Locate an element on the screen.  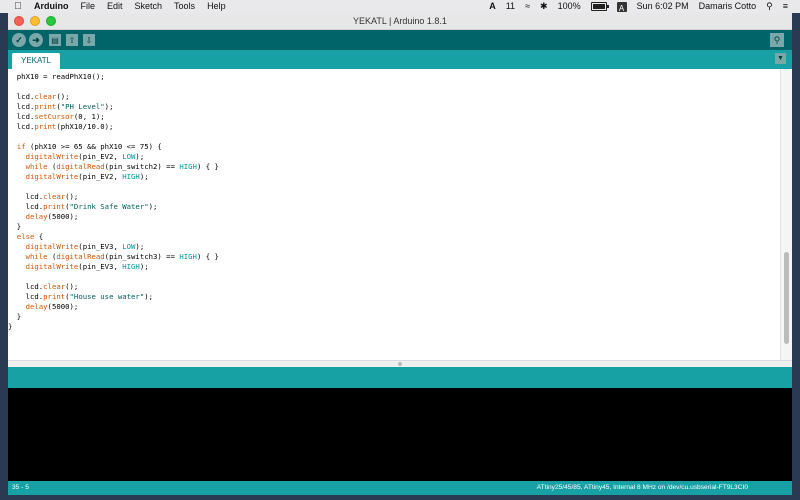
open-button: ⇧ is located at coordinates (72, 40).